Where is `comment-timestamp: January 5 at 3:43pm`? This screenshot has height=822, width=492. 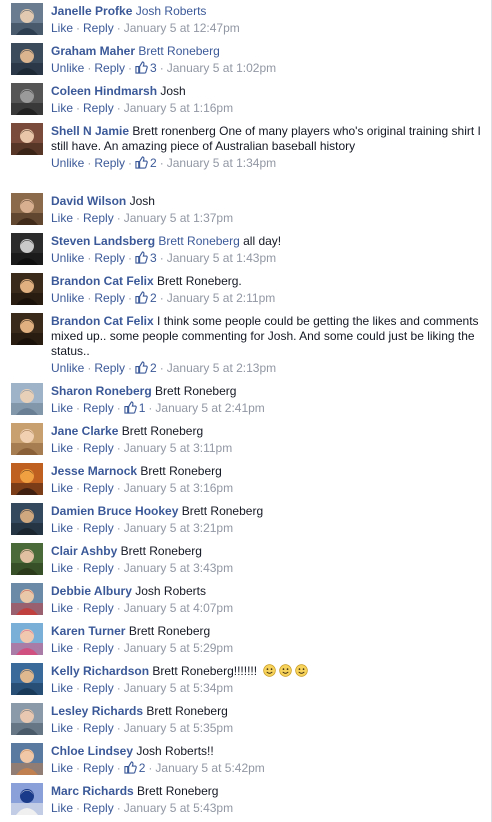 comment-timestamp: January 5 at 3:43pm is located at coordinates (178, 568).